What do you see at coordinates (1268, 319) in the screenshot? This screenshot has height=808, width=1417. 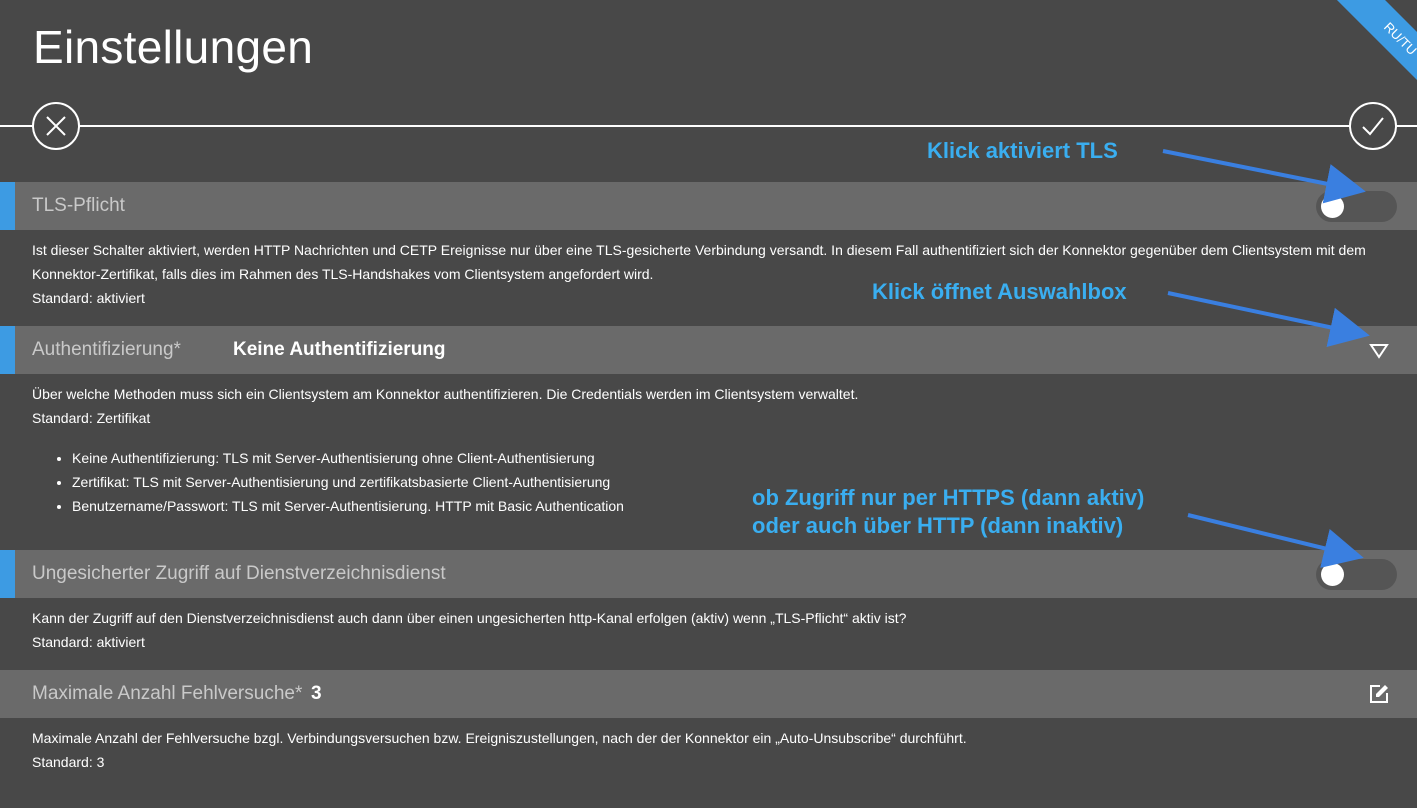 I see `annotation-arrow-authentication` at bounding box center [1268, 319].